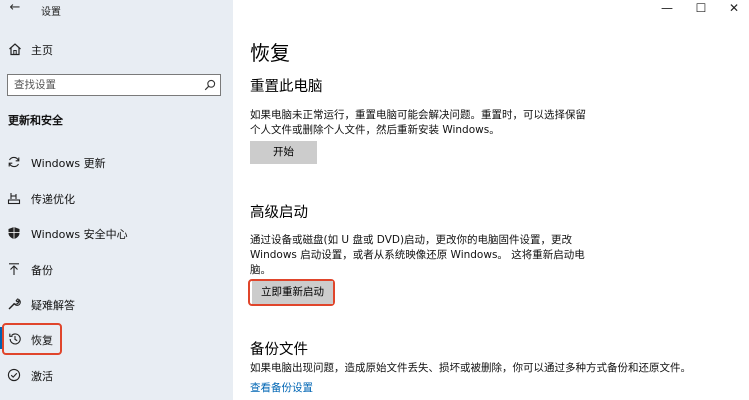  What do you see at coordinates (14, 199) in the screenshot?
I see `delivery-optimization-icon` at bounding box center [14, 199].